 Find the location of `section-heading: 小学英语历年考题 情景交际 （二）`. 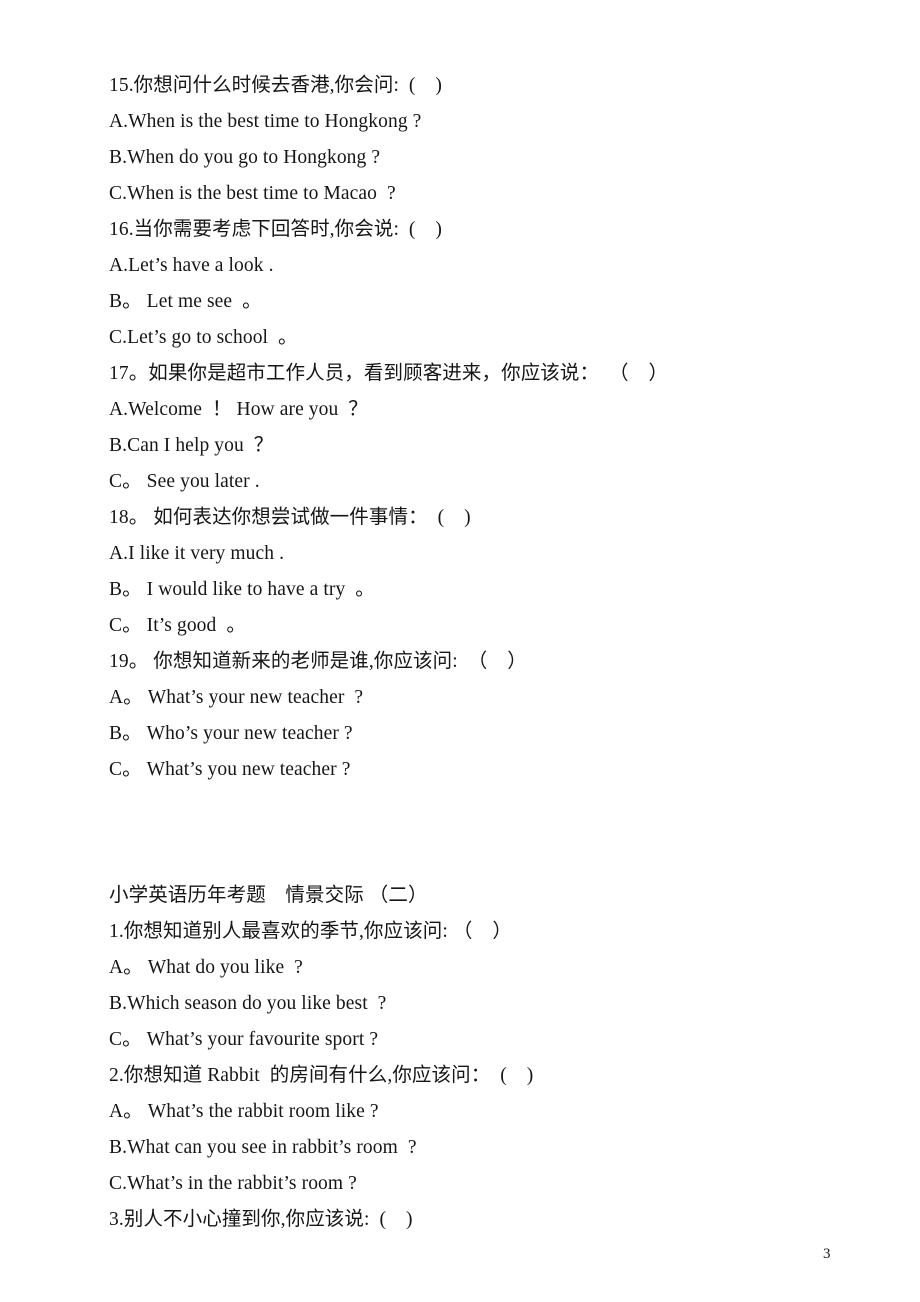

section-heading: 小学英语历年考题 情景交际 （二） is located at coordinates (268, 895).